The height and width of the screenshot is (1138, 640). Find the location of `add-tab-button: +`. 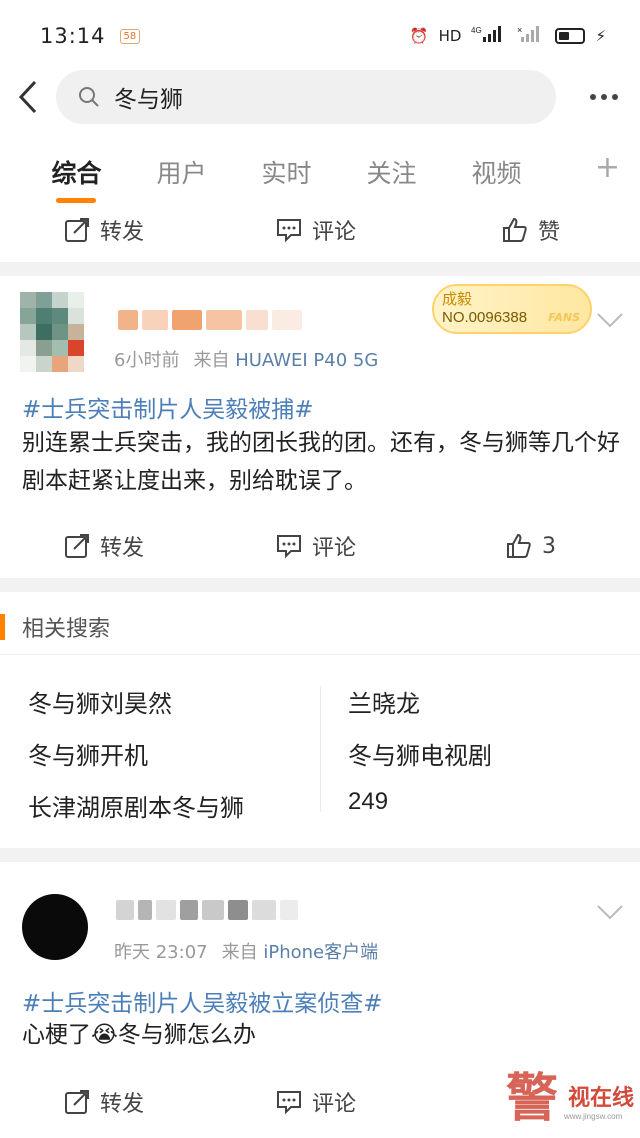

add-tab-button: + is located at coordinates (607, 162).